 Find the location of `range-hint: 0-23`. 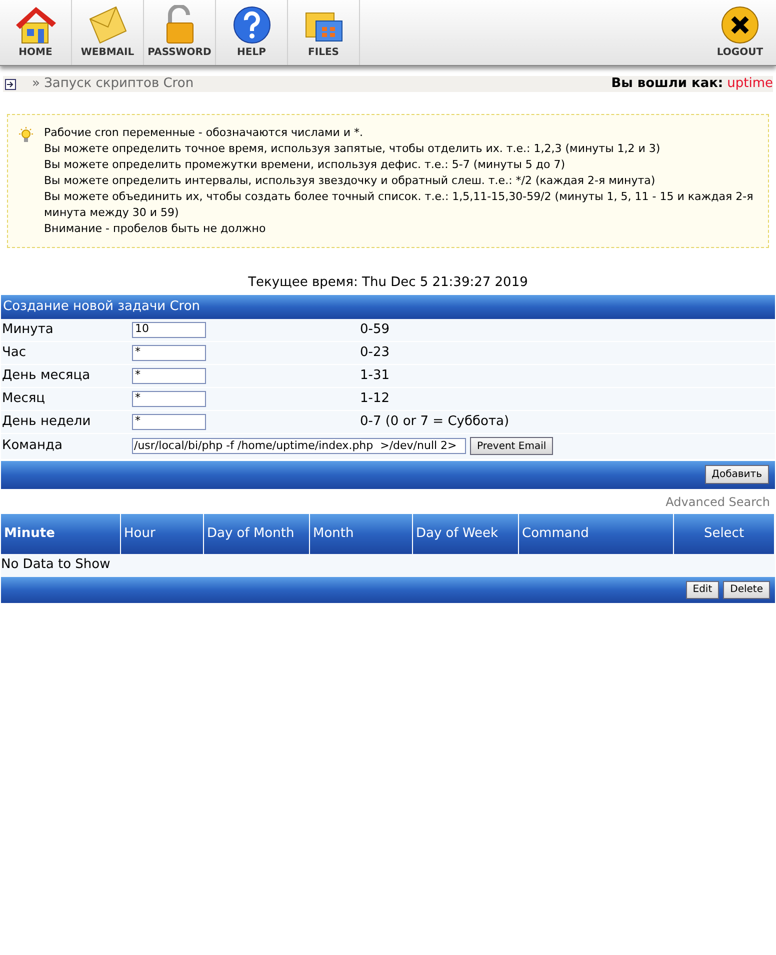

range-hint: 0-23 is located at coordinates (375, 353).